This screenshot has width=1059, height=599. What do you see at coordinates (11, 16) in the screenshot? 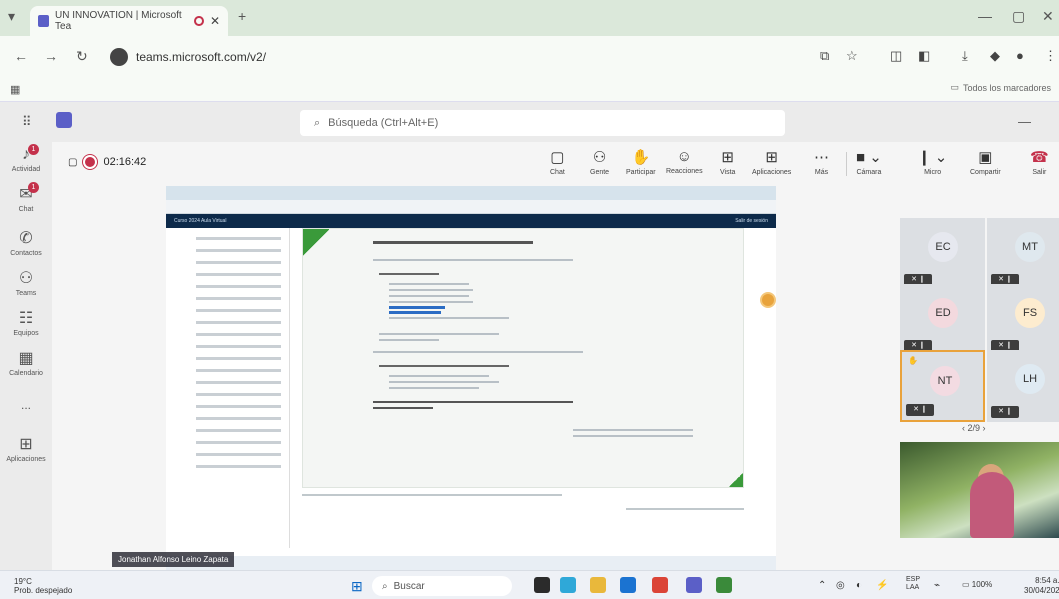
I see `tab-menu-icon: ▾` at bounding box center [11, 16].